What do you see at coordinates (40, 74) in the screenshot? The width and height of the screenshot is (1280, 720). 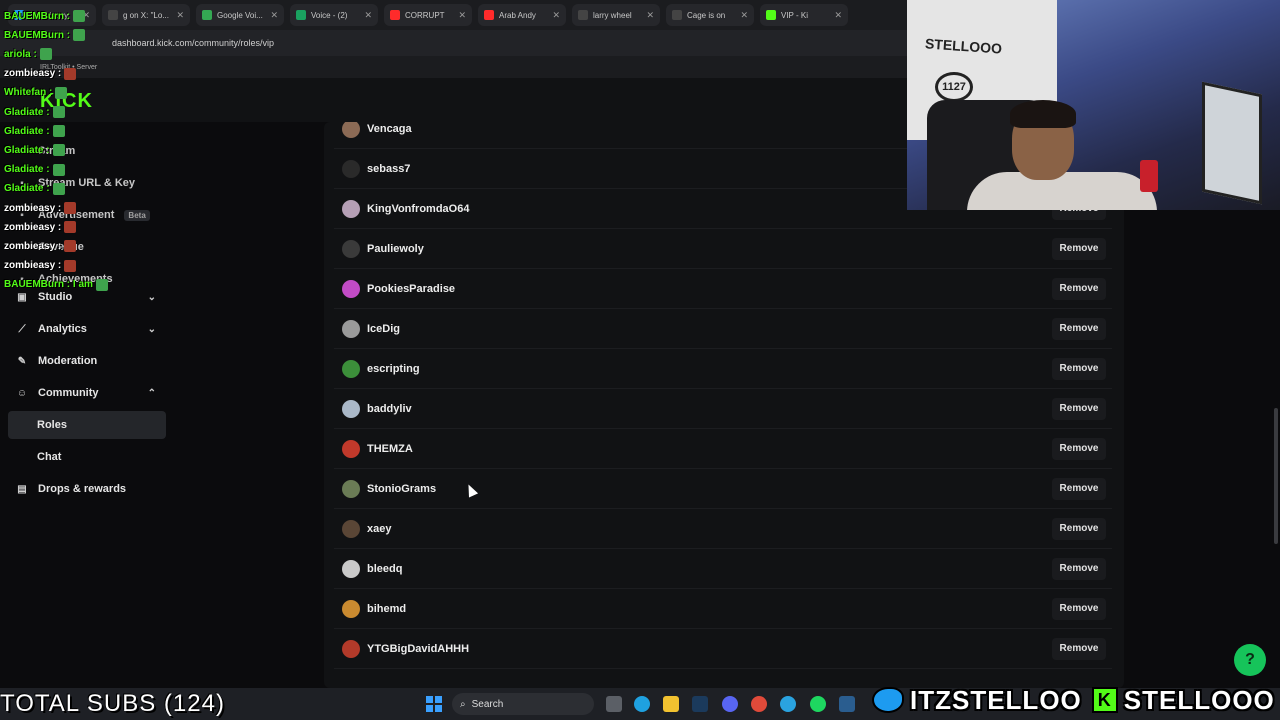 I see `chat-message: zombieasy :` at bounding box center [40, 74].